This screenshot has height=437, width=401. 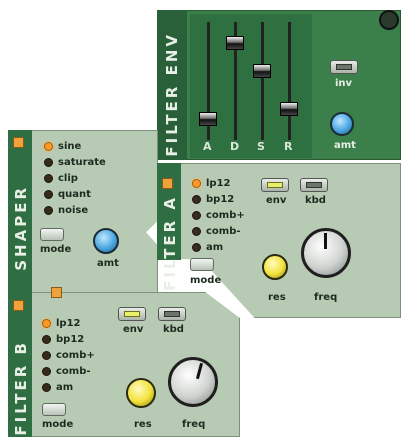 What do you see at coordinates (289, 81) in the screenshot?
I see `release-slider` at bounding box center [289, 81].